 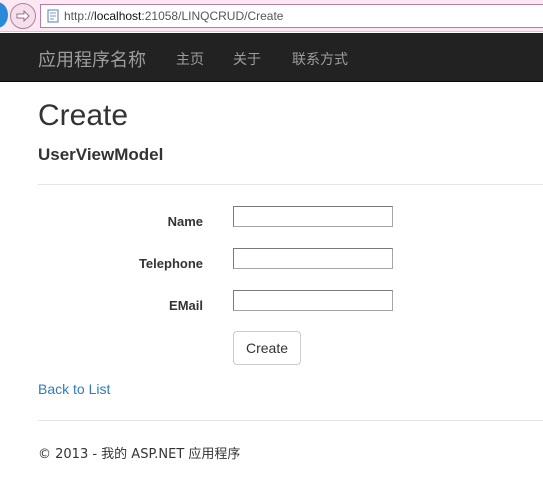 What do you see at coordinates (267, 348) in the screenshot?
I see `create-button: Create` at bounding box center [267, 348].